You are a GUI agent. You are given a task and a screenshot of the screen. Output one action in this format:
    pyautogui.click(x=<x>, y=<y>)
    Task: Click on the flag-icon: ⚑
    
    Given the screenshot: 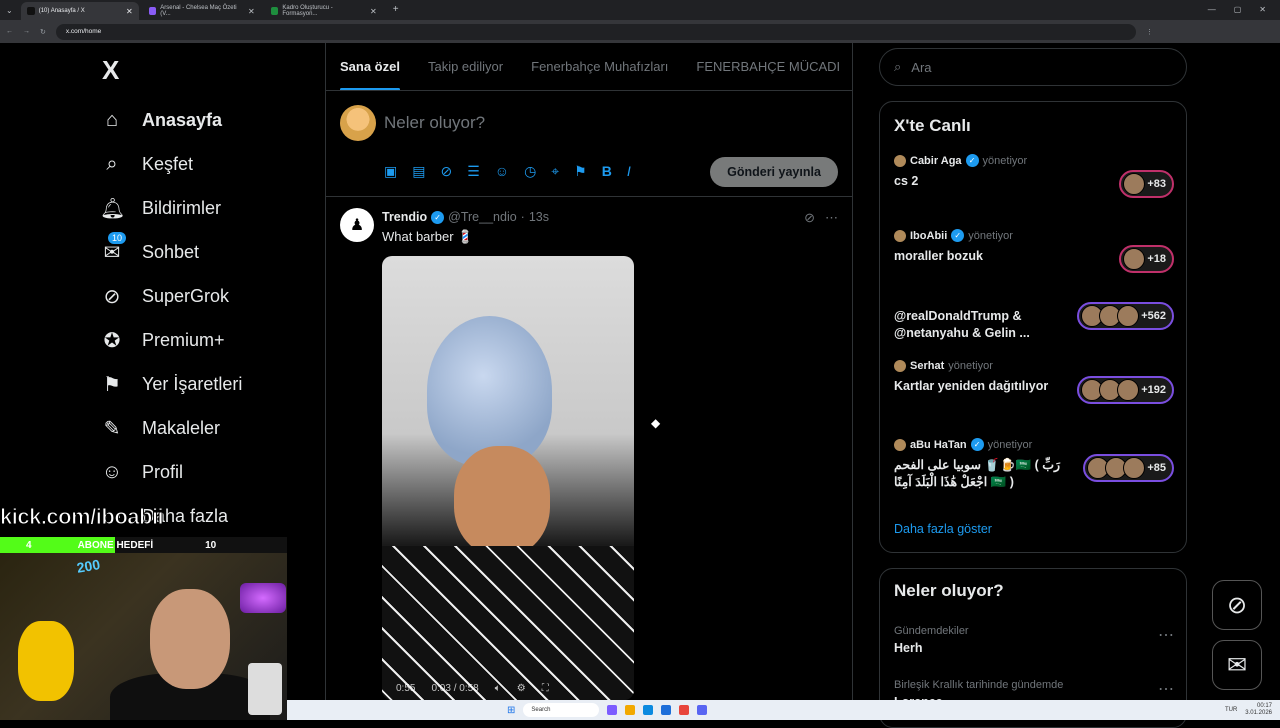 What is the action you would take?
    pyautogui.click(x=580, y=171)
    